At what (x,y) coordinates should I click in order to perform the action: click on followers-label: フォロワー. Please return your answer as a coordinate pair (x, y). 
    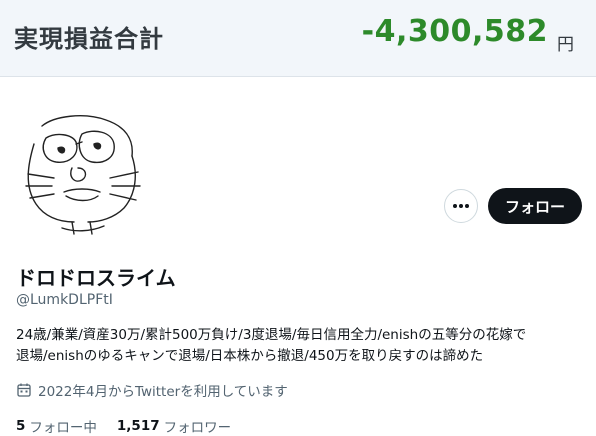
    Looking at the image, I should click on (197, 428).